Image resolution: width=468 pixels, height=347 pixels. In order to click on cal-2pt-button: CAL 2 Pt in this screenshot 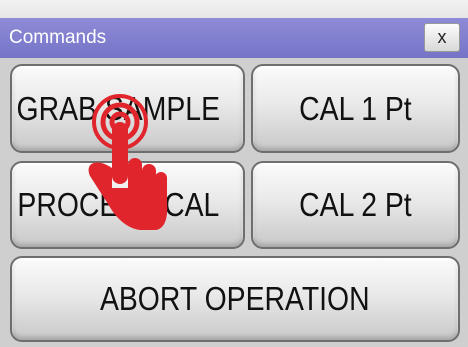, I will do `click(355, 205)`.